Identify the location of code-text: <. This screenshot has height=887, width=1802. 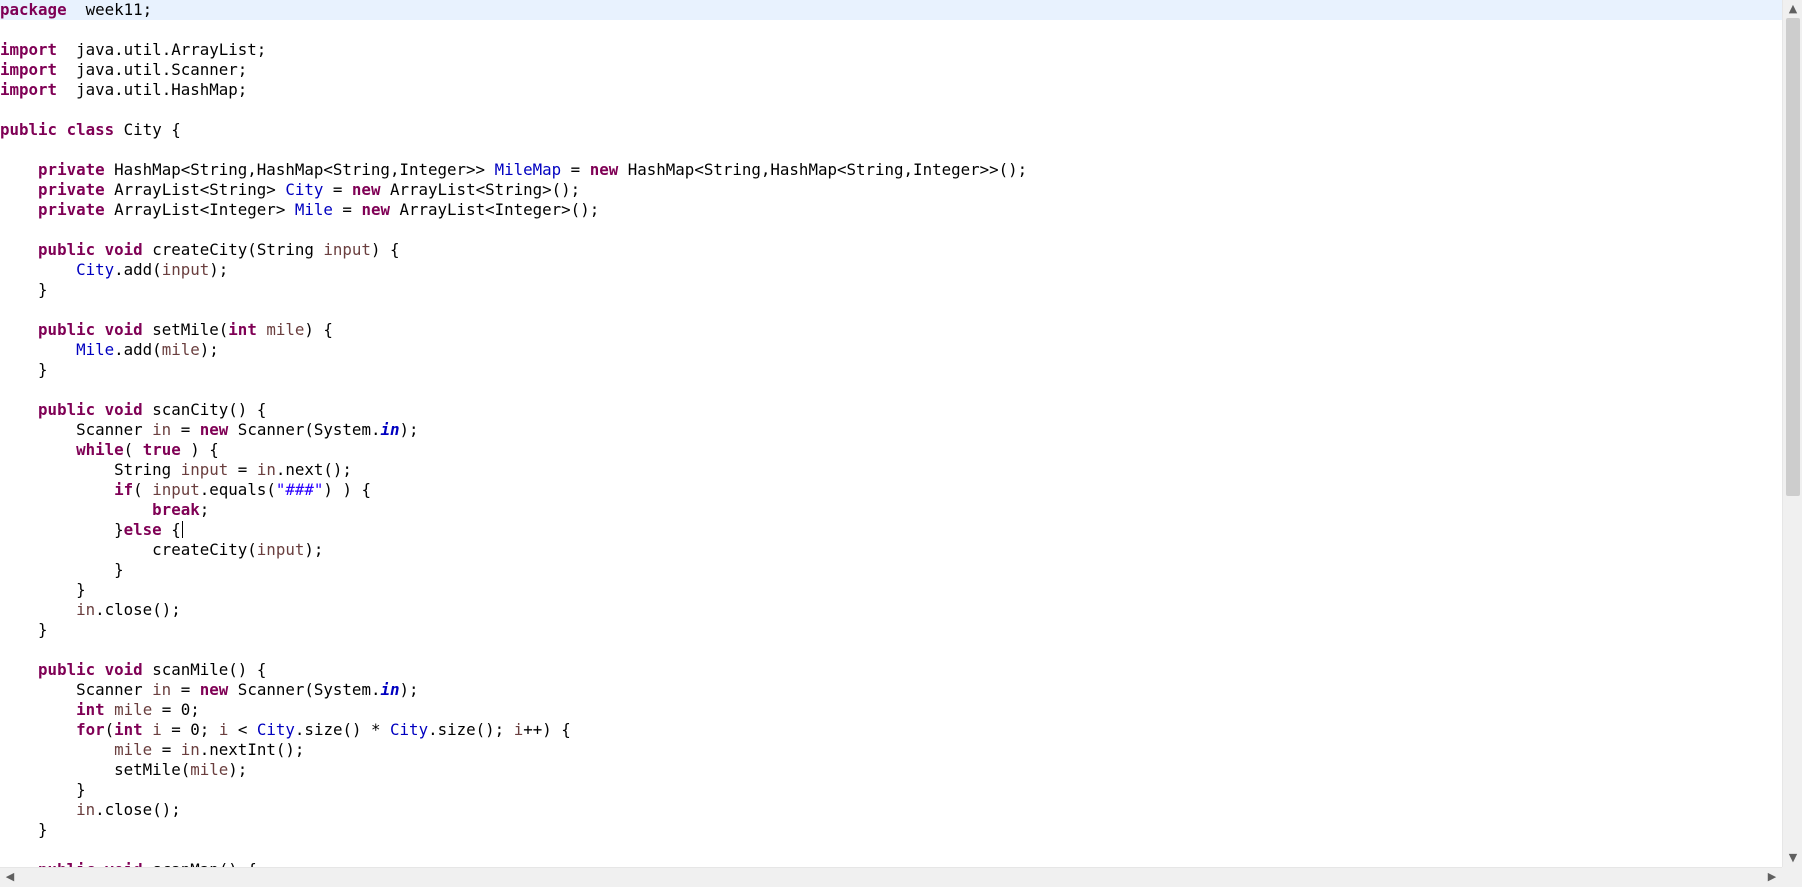
(242, 729).